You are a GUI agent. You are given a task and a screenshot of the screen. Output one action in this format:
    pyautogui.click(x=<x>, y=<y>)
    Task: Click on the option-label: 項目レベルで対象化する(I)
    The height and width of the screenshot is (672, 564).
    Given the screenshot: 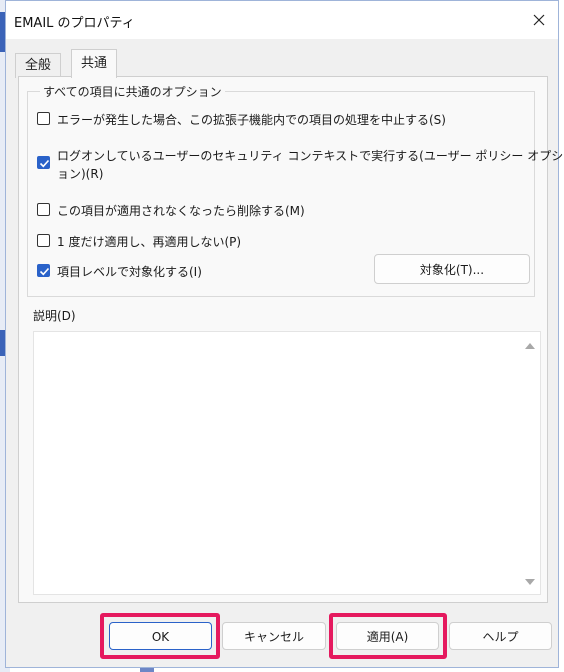 What is the action you would take?
    pyautogui.click(x=129, y=272)
    